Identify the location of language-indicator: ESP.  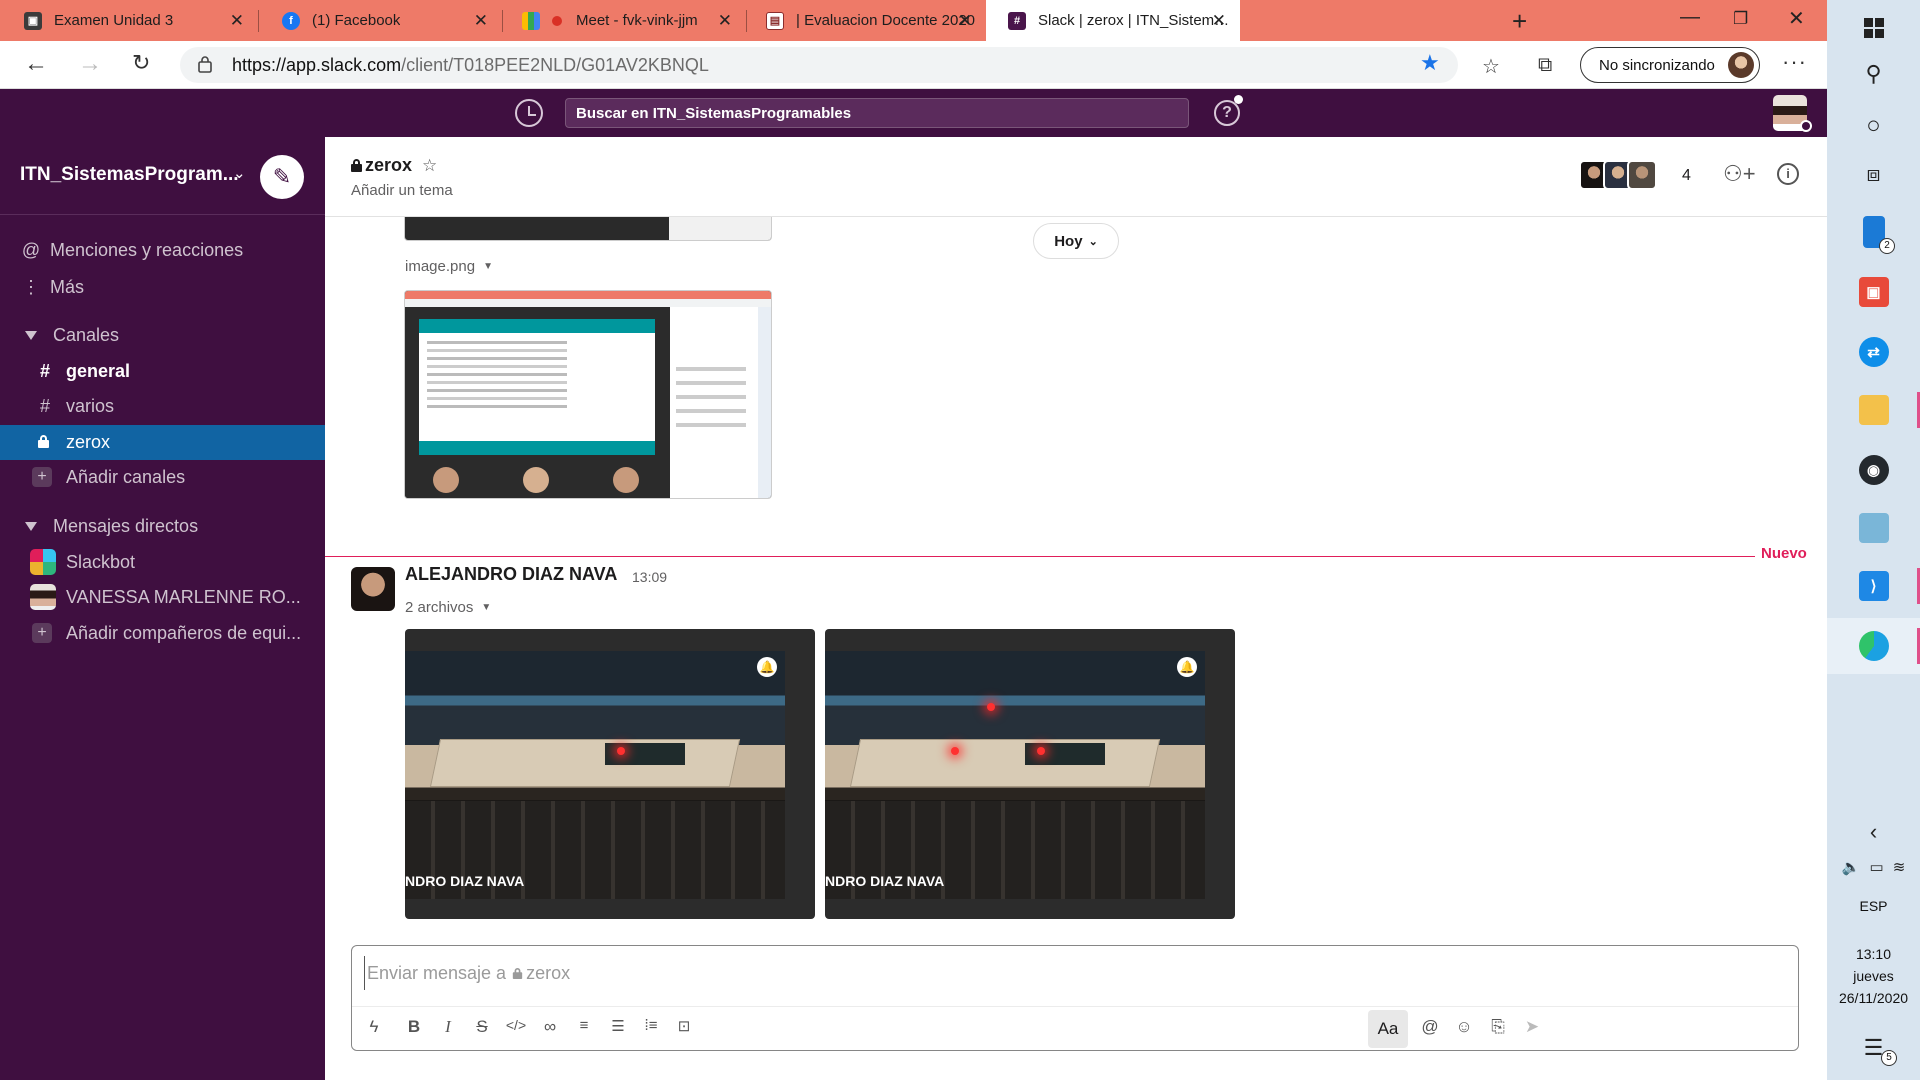
(1873, 906).